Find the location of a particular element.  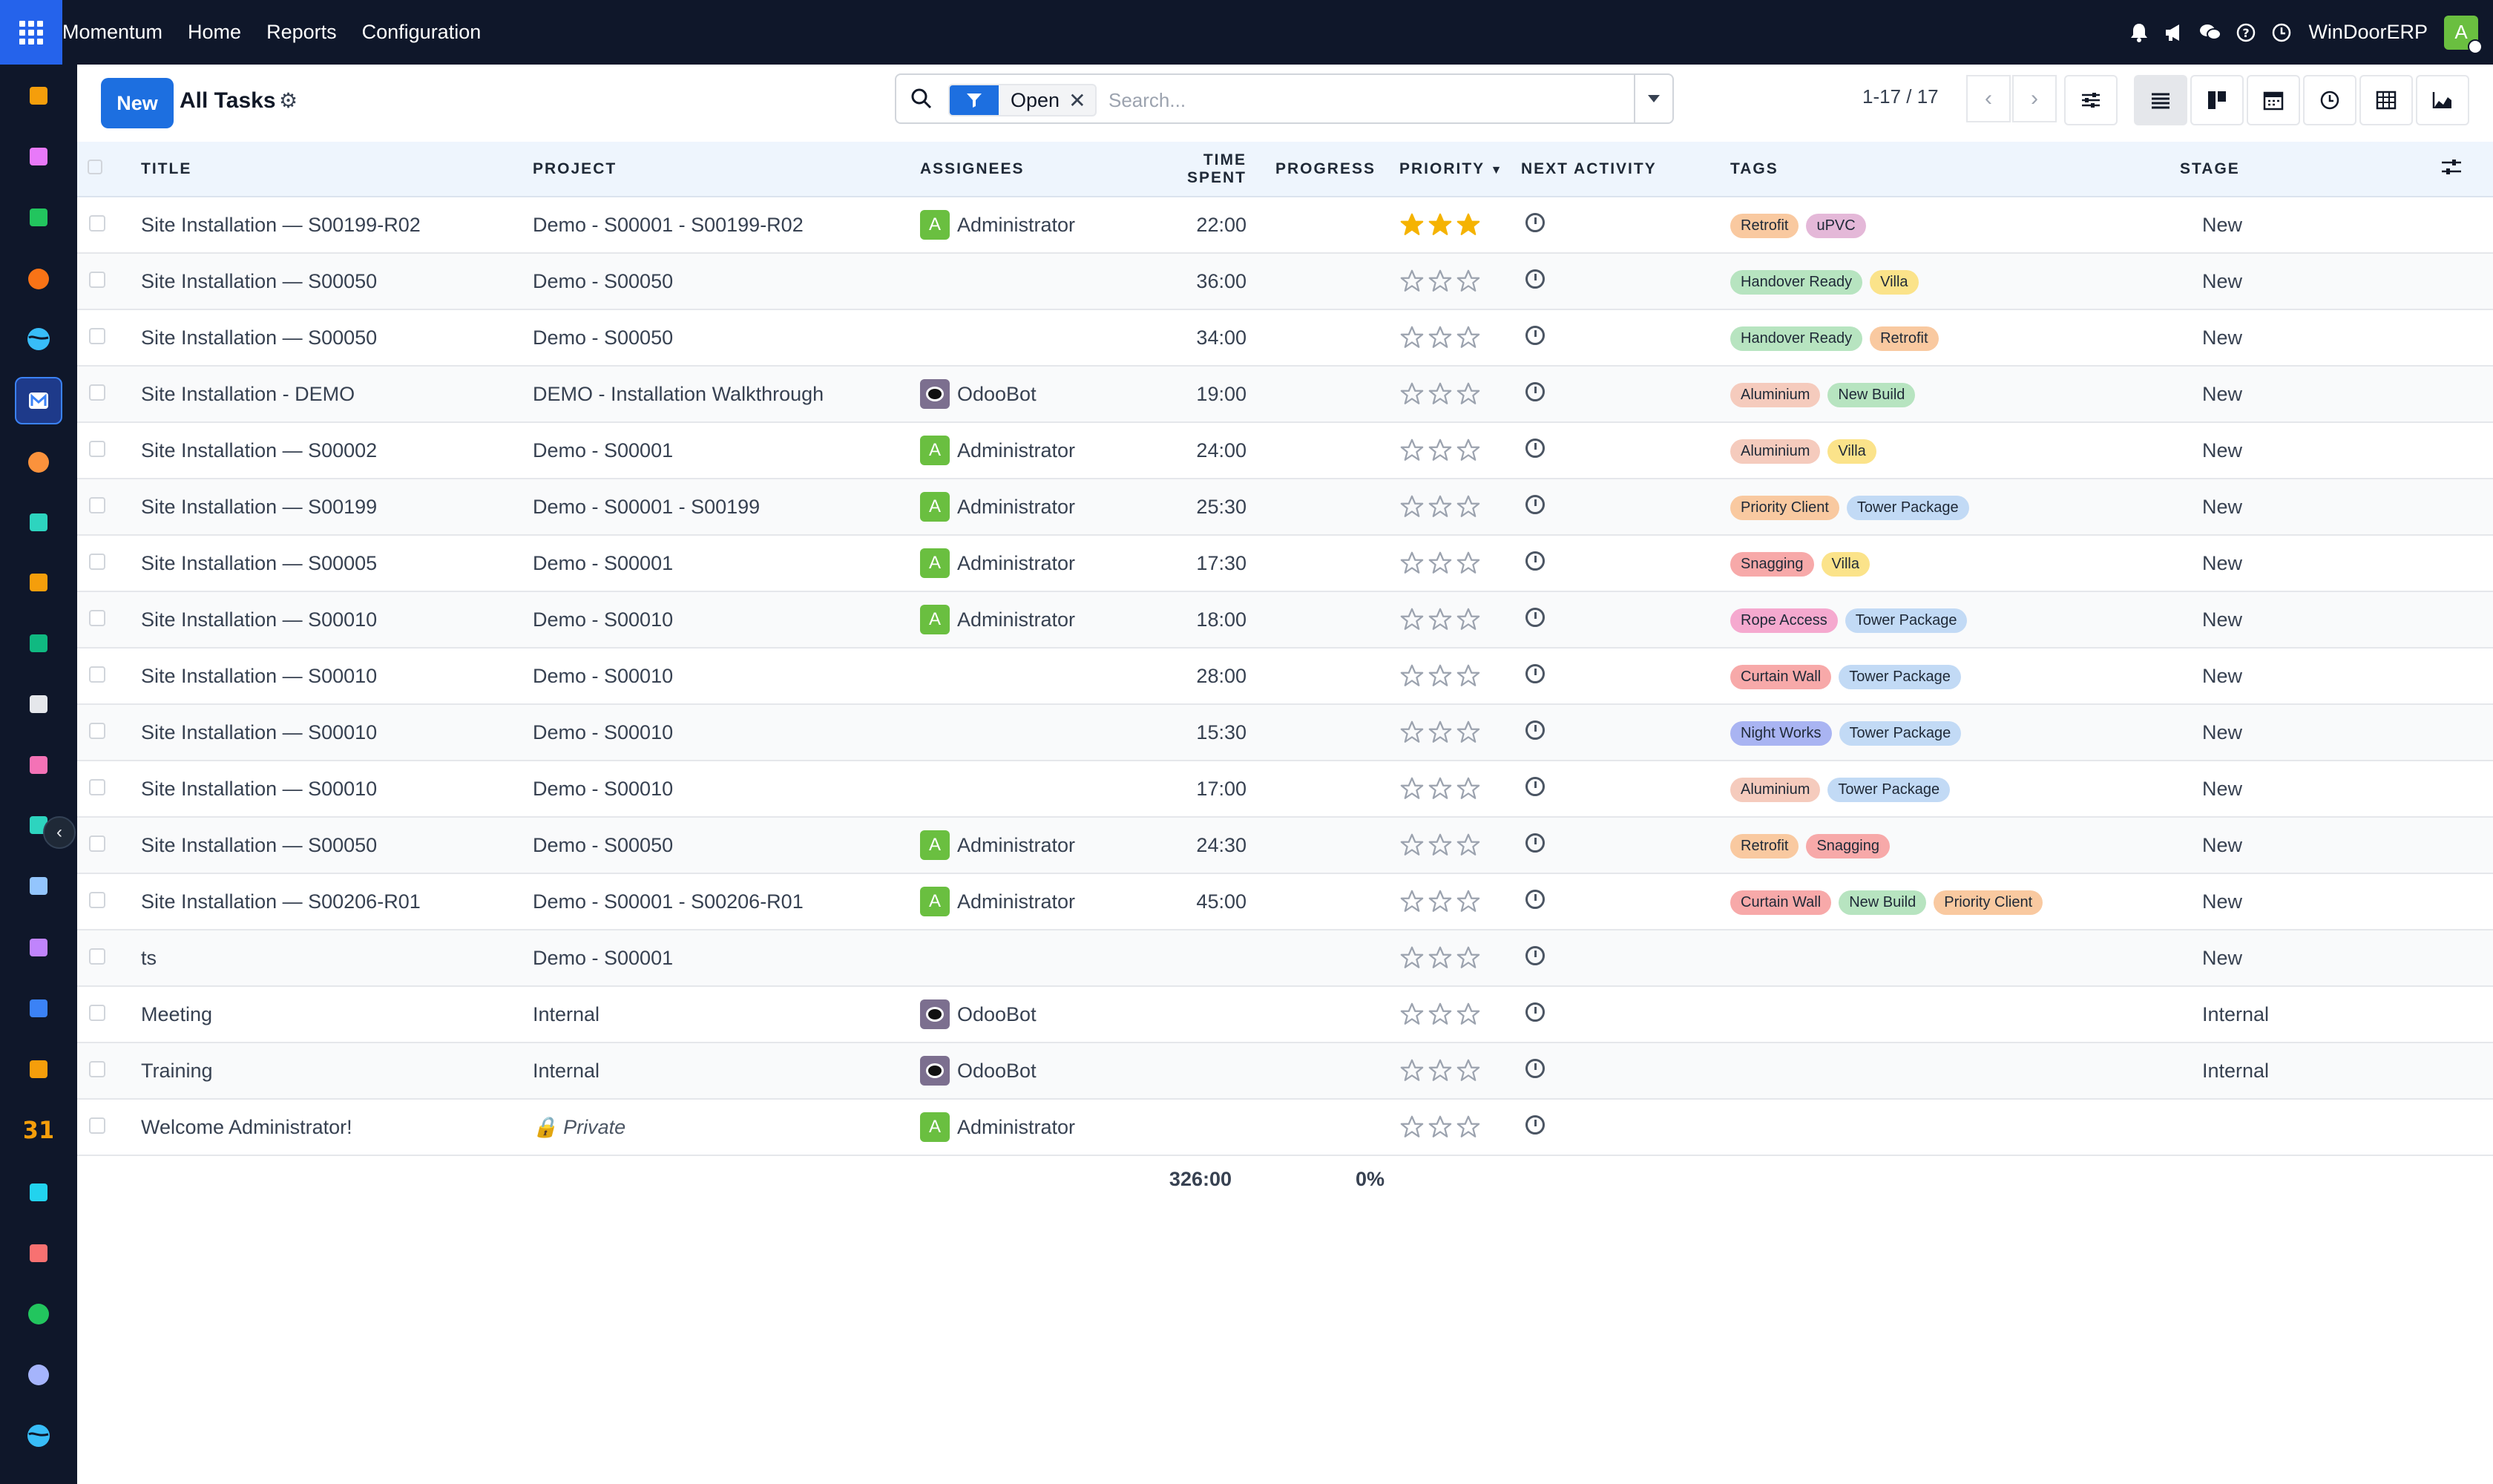

megaphone-icon is located at coordinates (2175, 32).